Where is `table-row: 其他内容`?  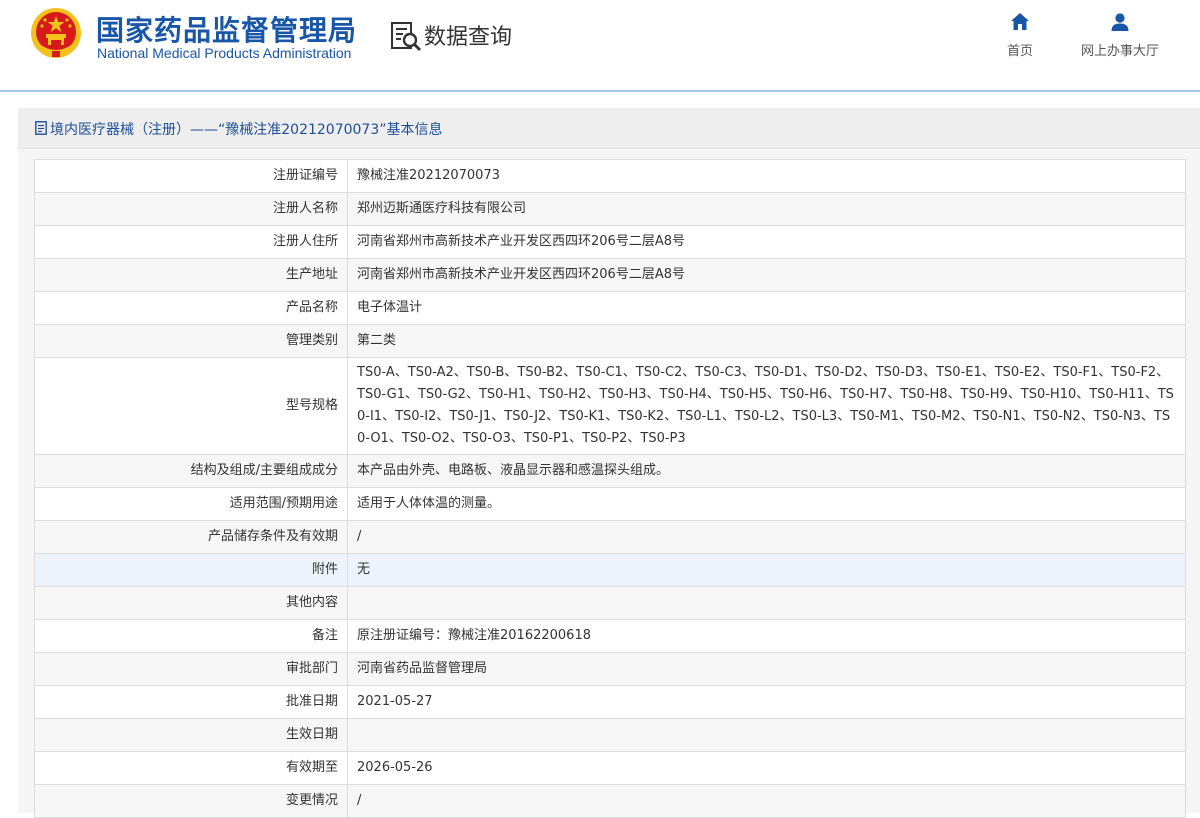
table-row: 其他内容 is located at coordinates (610, 603).